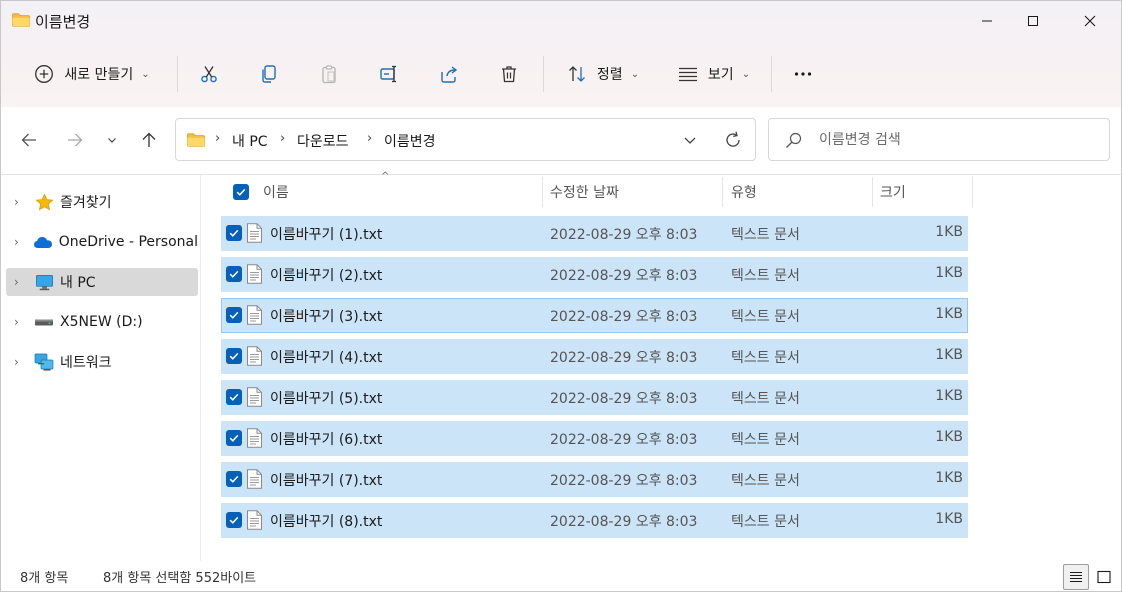 The image size is (1122, 592). I want to click on view-list-icon, so click(687, 74).